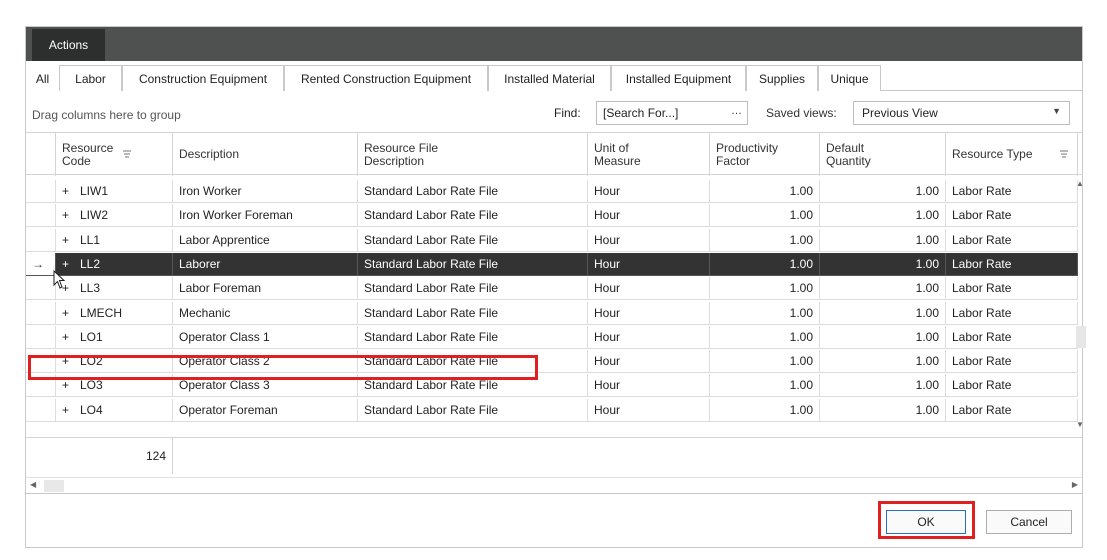 This screenshot has height=560, width=1107. What do you see at coordinates (265, 386) in the screenshot?
I see `description-cell: Operator Class 3` at bounding box center [265, 386].